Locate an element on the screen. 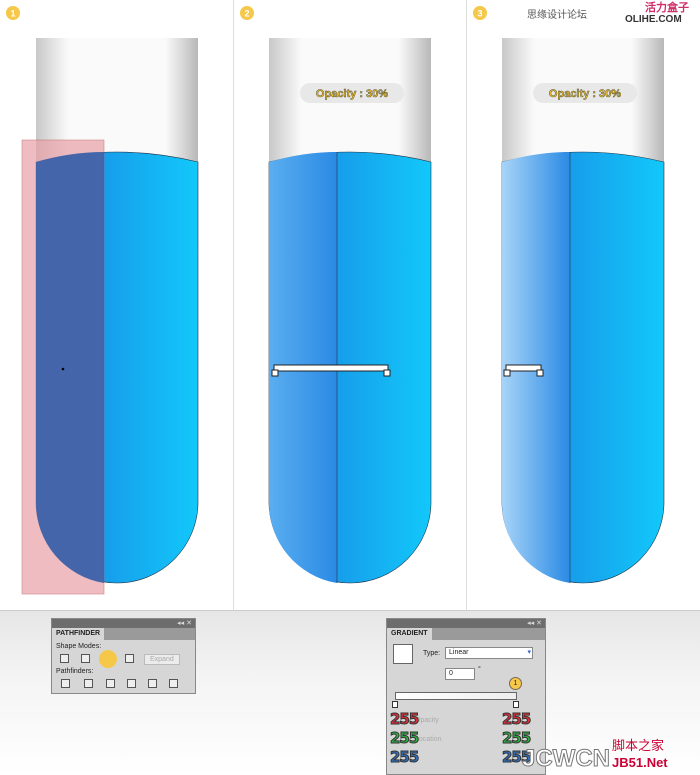 Image resolution: width=700 pixels, height=775 pixels. minus-front-icon is located at coordinates (85, 658).